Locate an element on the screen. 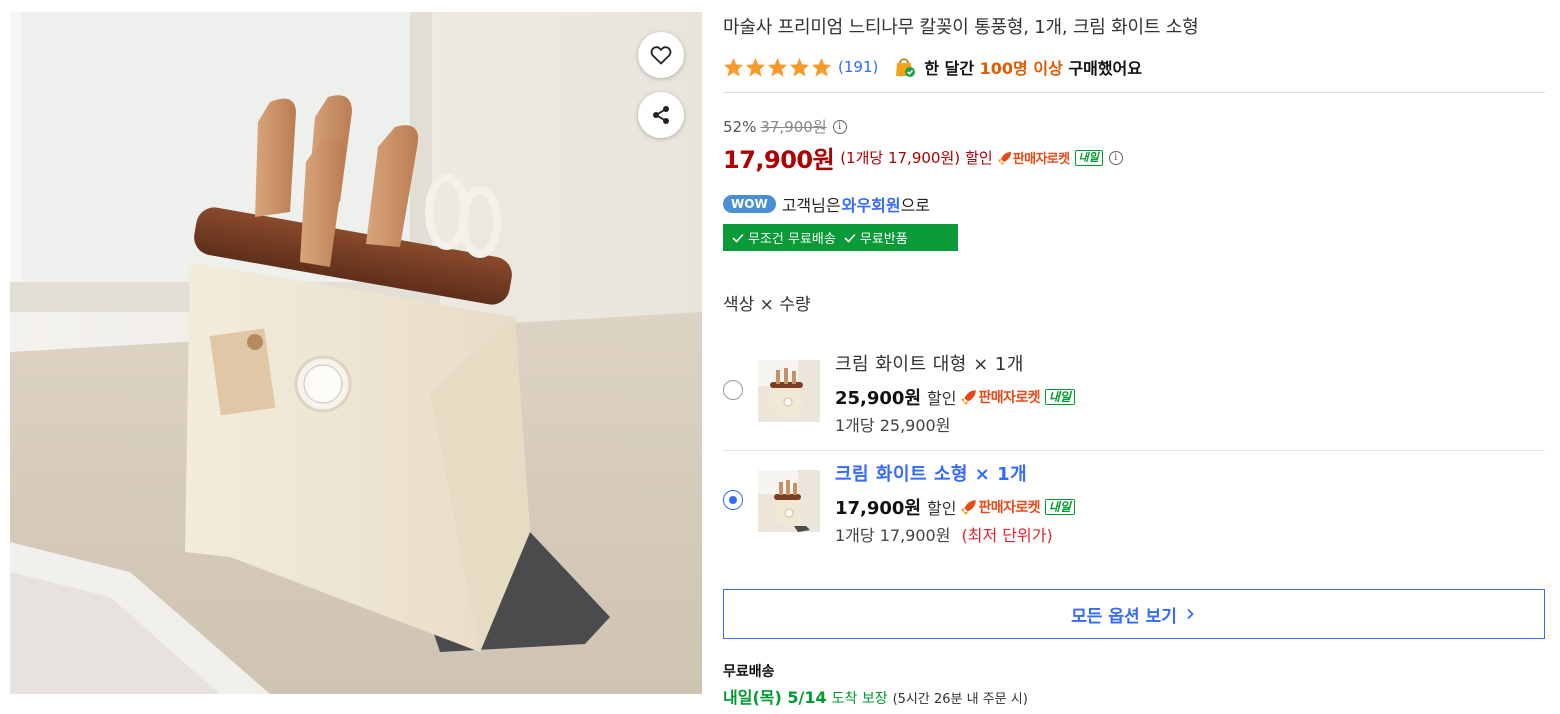 The width and height of the screenshot is (1560, 714). original-price-row: 52% 37,900원 i is located at coordinates (785, 126).